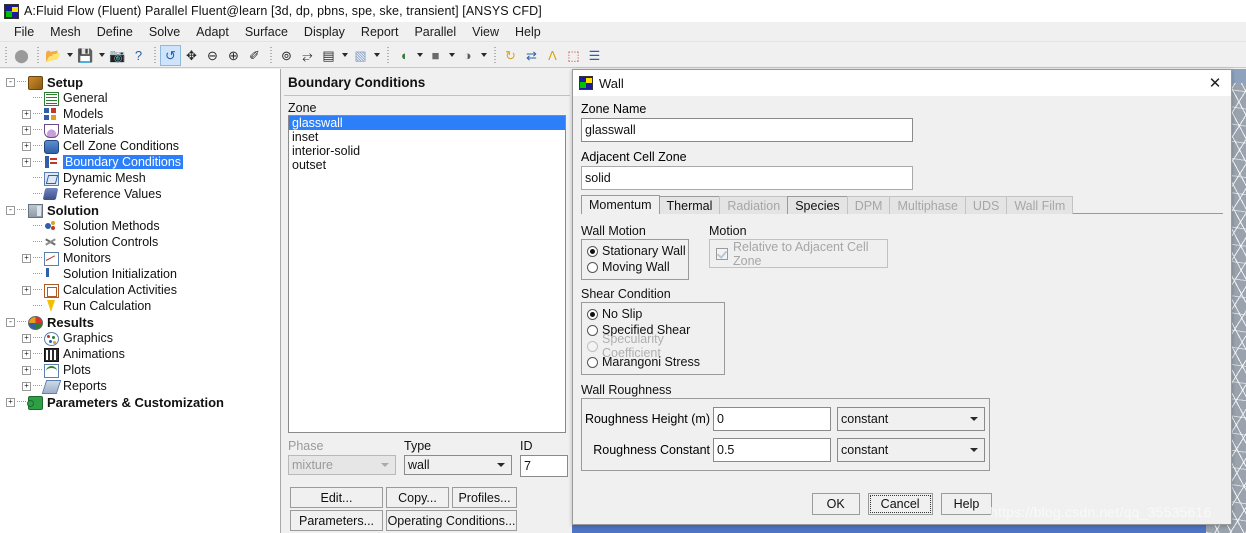 The height and width of the screenshot is (533, 1246). What do you see at coordinates (911, 450) in the screenshot?
I see `roughness-constant-method-select: constant` at bounding box center [911, 450].